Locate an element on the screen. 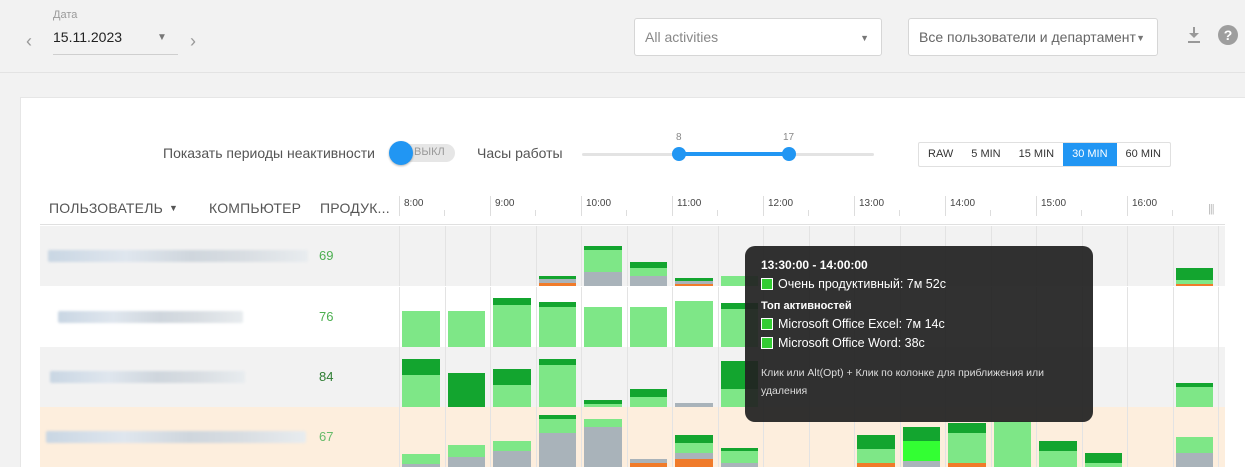 Image resolution: width=1245 pixels, height=467 pixels. interval-60min-button: 60 MIN is located at coordinates (1143, 154).